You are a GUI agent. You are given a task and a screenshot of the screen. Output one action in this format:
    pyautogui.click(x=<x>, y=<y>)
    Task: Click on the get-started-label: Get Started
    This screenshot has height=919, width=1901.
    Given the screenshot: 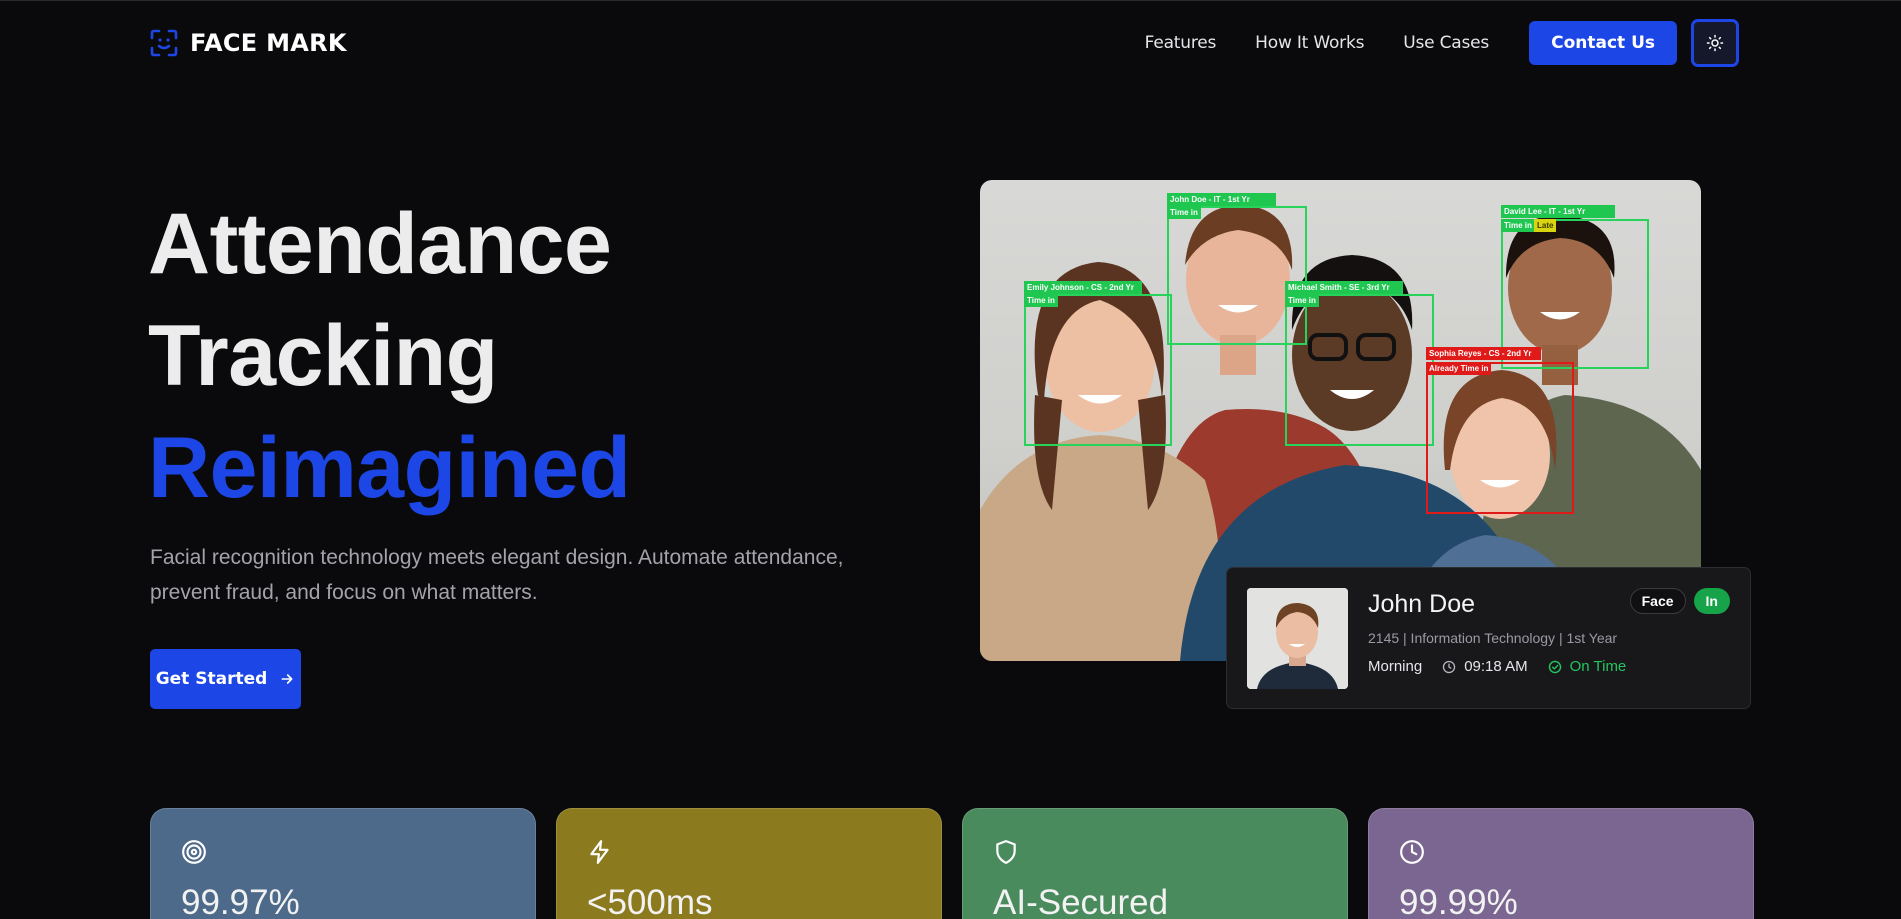 What is the action you would take?
    pyautogui.click(x=211, y=679)
    